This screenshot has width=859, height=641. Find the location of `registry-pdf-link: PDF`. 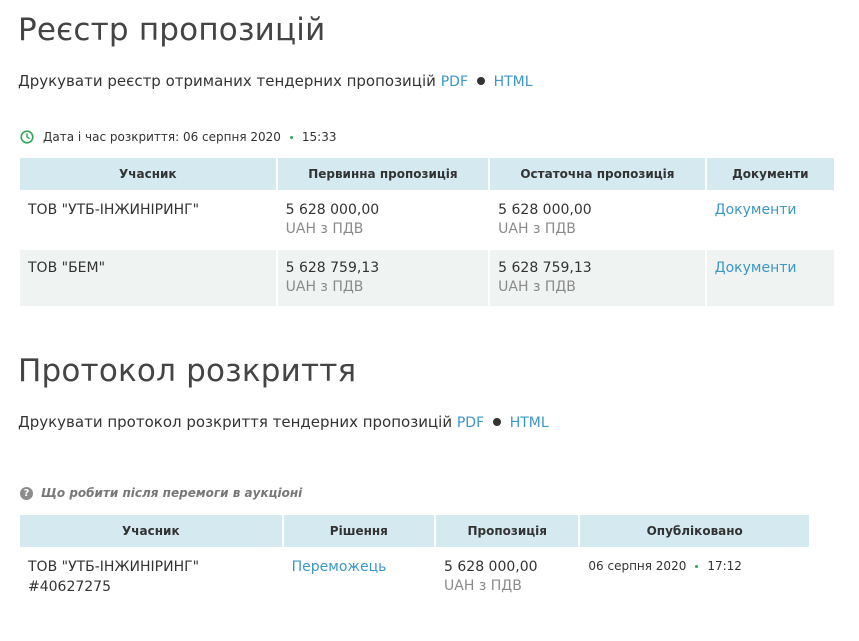

registry-pdf-link: PDF is located at coordinates (454, 82).